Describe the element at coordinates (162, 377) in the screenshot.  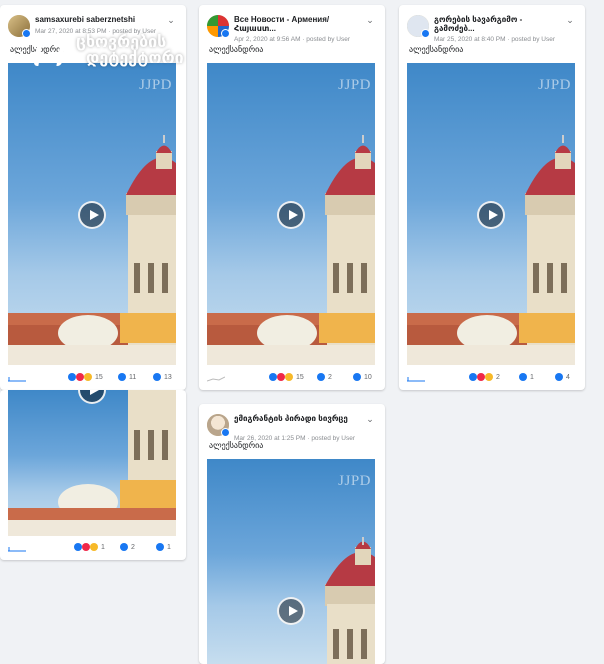
I see `shares-count: 13` at that location.